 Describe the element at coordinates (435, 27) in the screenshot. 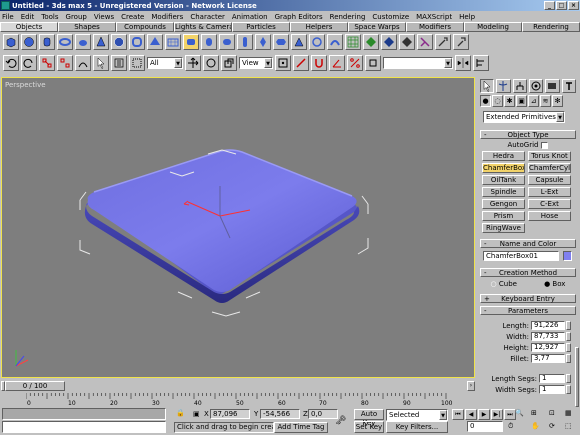

I see `tab-modifiers: Modifiers` at that location.